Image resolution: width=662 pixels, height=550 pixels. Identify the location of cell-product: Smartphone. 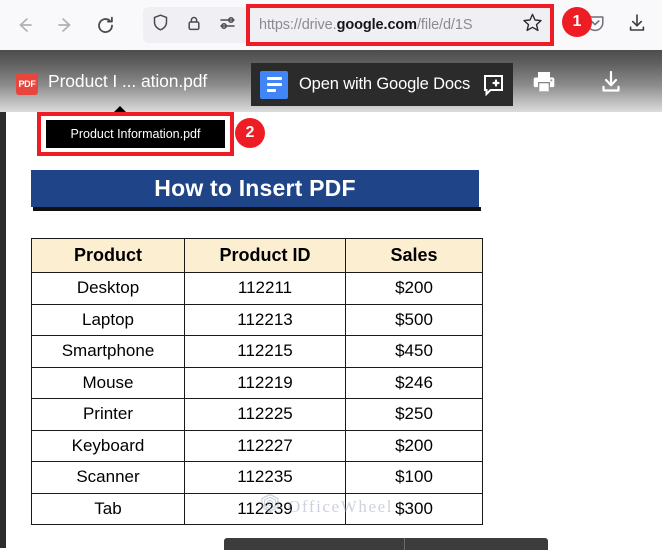
(108, 351).